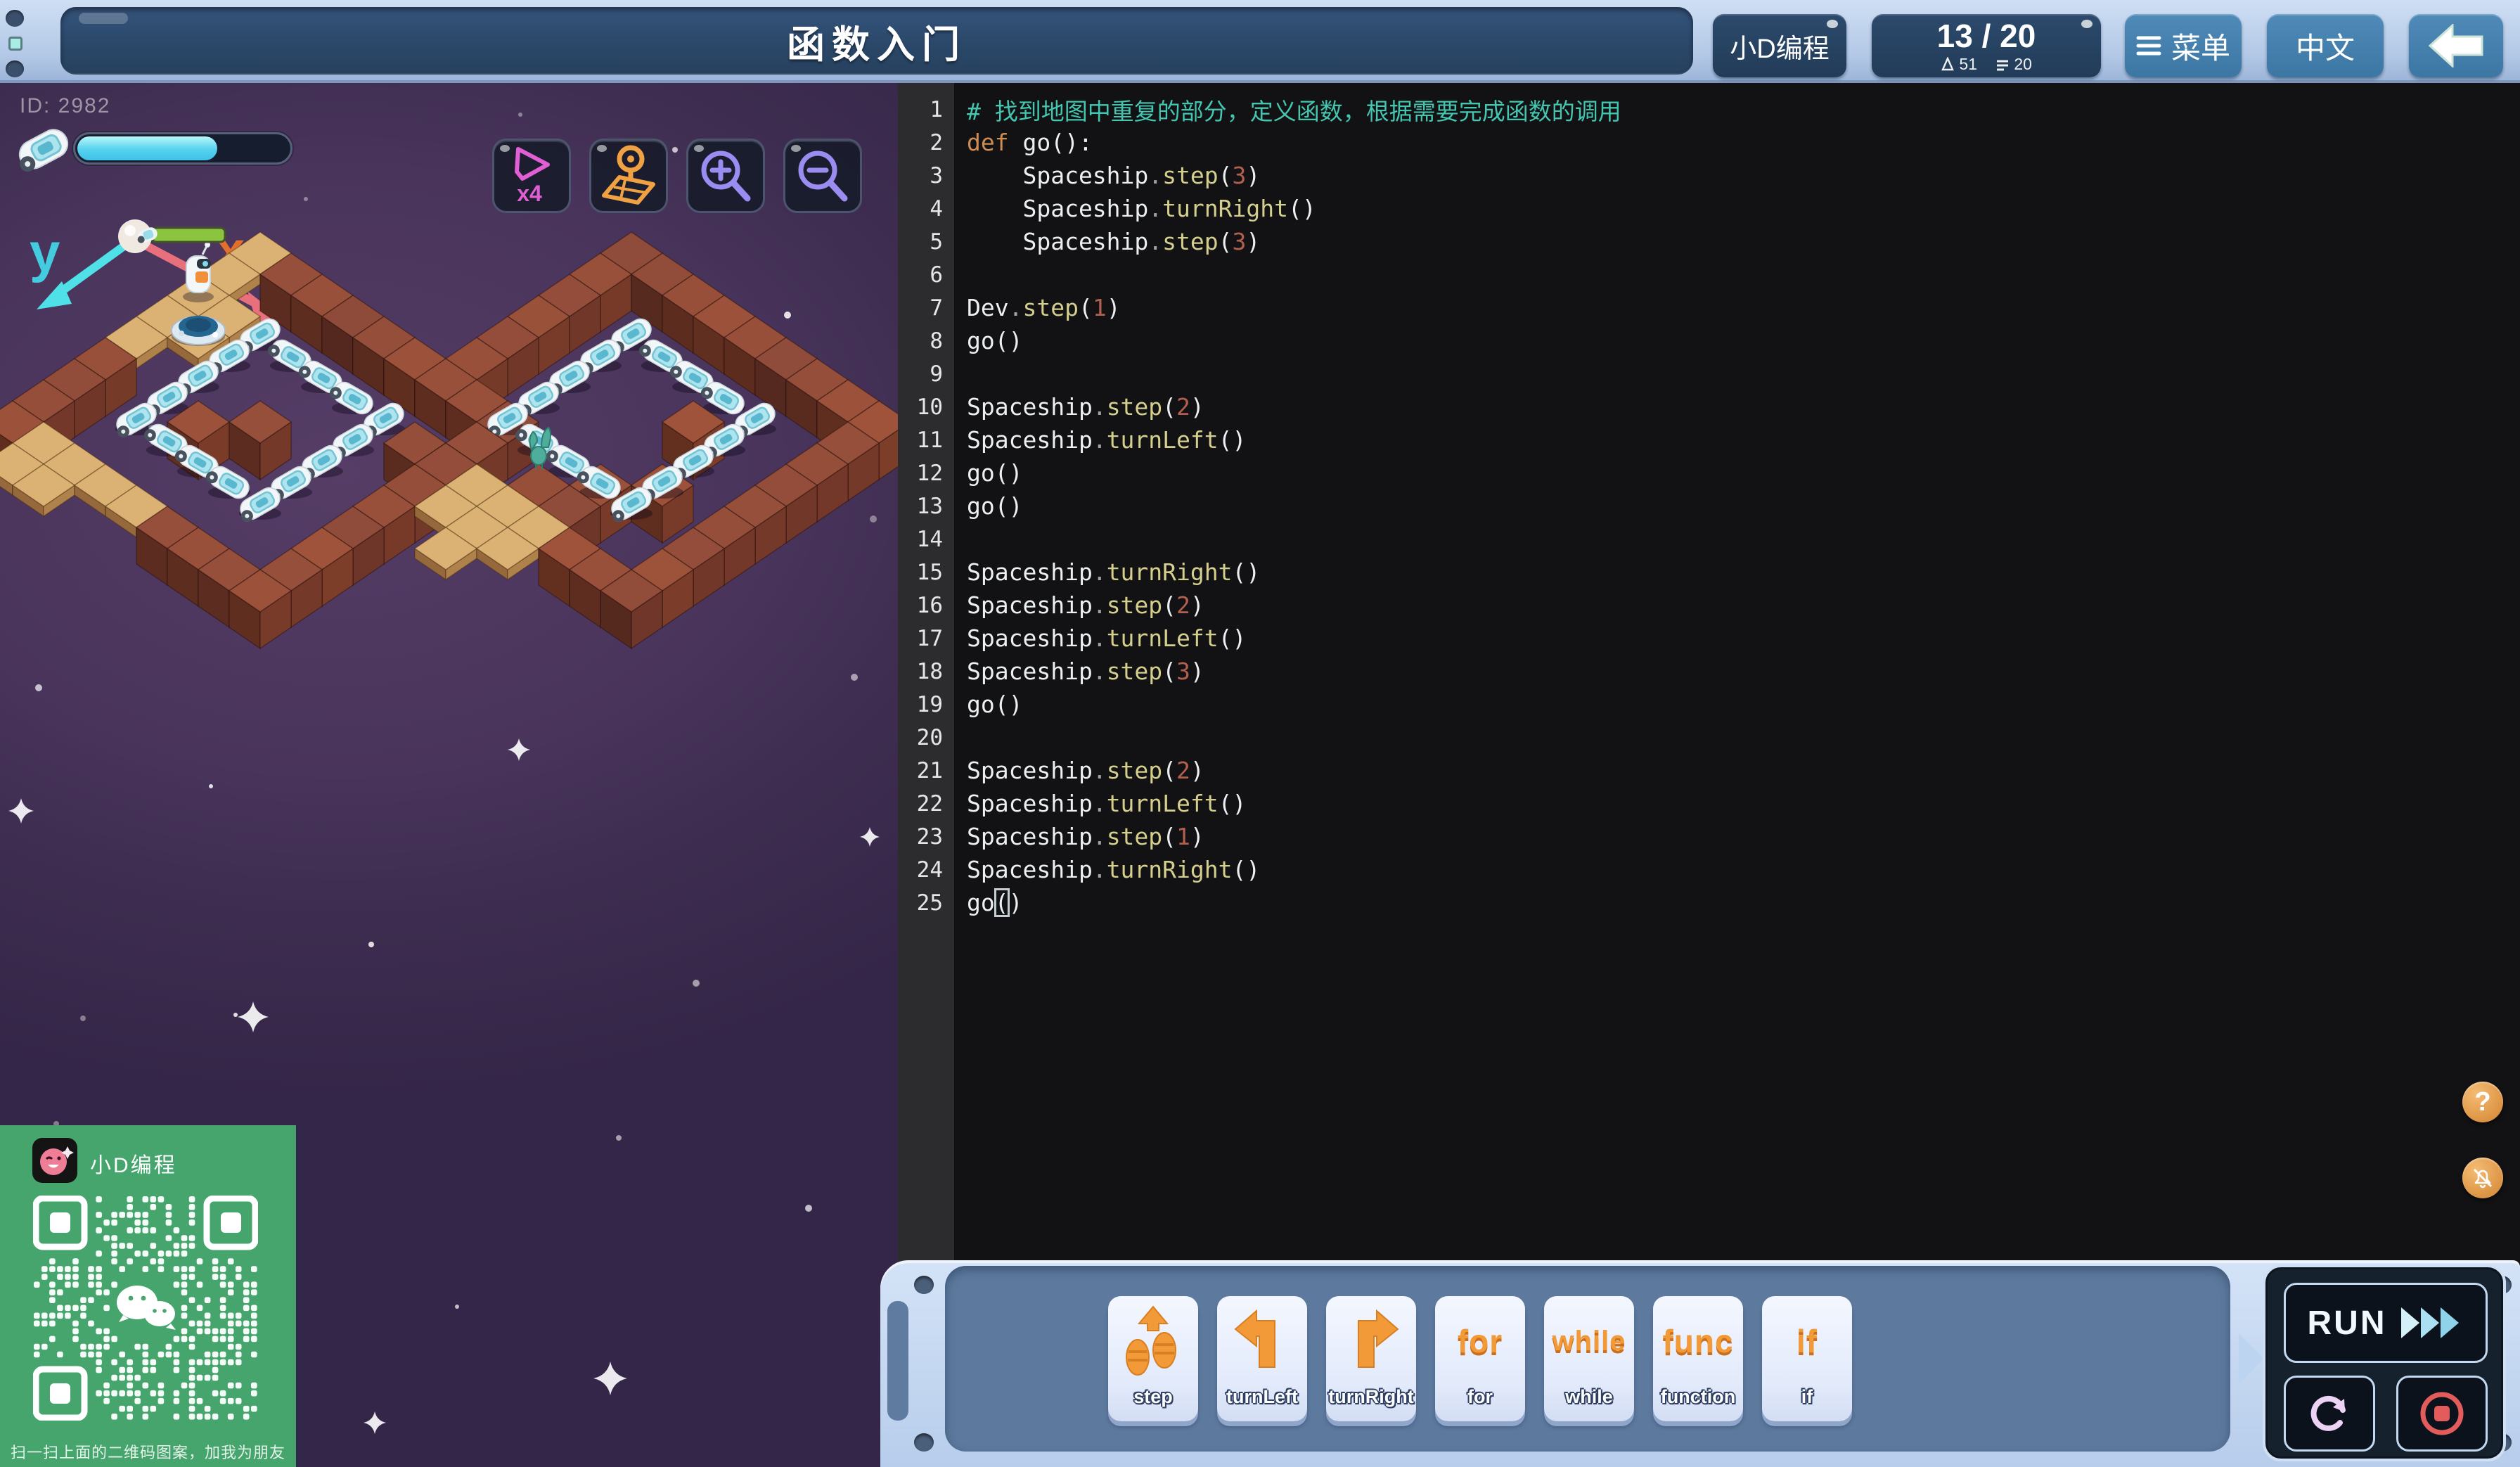  I want to click on code-line-2: 2 def go():, so click(1011, 142).